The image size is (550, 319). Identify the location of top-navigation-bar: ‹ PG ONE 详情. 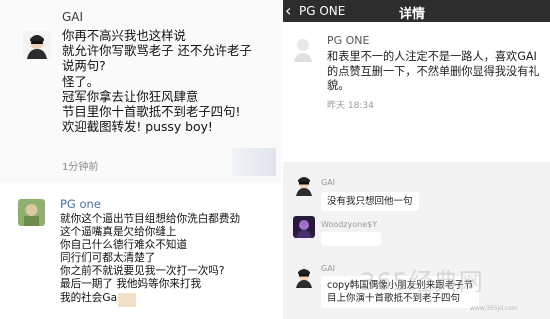
(416, 11).